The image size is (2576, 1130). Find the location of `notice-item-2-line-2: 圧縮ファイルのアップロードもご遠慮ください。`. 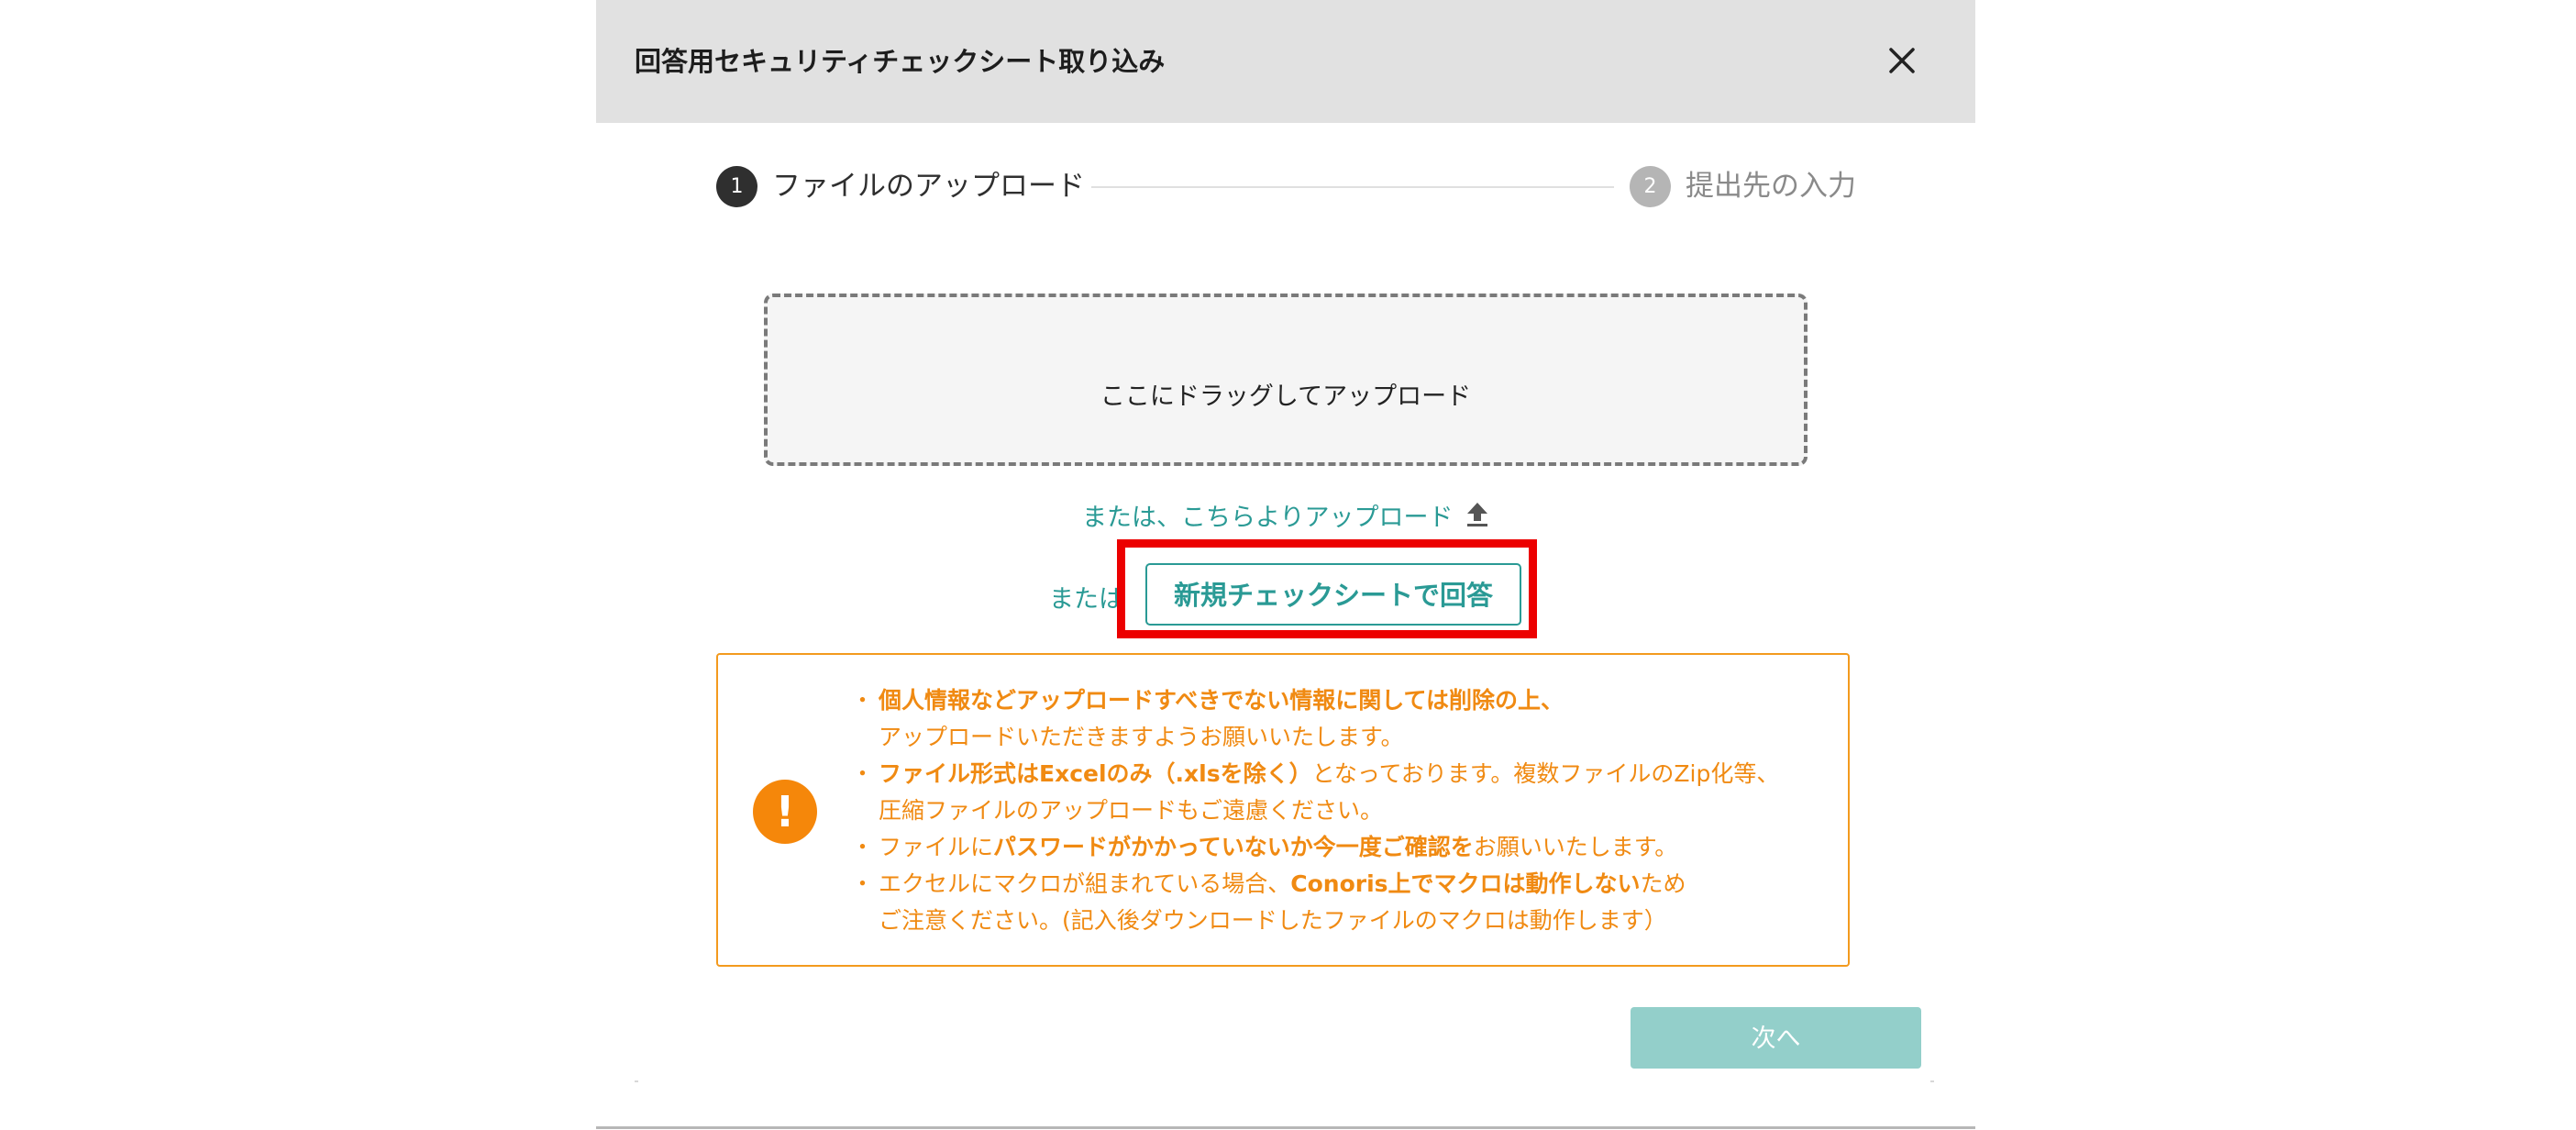

notice-item-2-line-2: 圧縮ファイルのアップロードもご遠慮ください。 is located at coordinates (1315, 811).